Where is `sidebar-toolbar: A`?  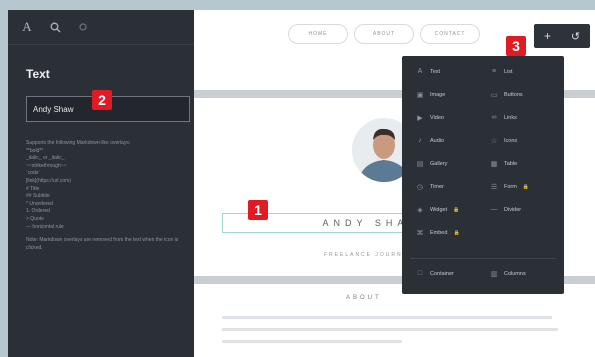
sidebar-toolbar: A is located at coordinates (101, 27).